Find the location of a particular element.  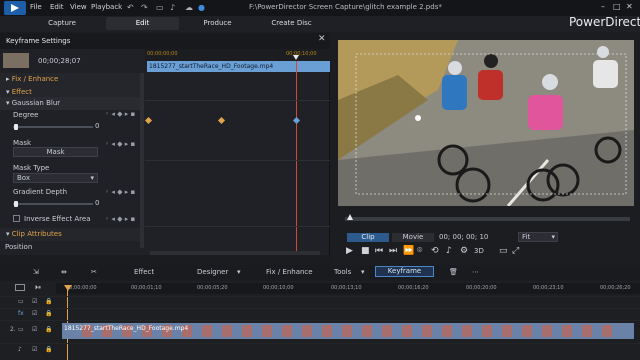

trash-icon: 🗑 is located at coordinates (453, 272).